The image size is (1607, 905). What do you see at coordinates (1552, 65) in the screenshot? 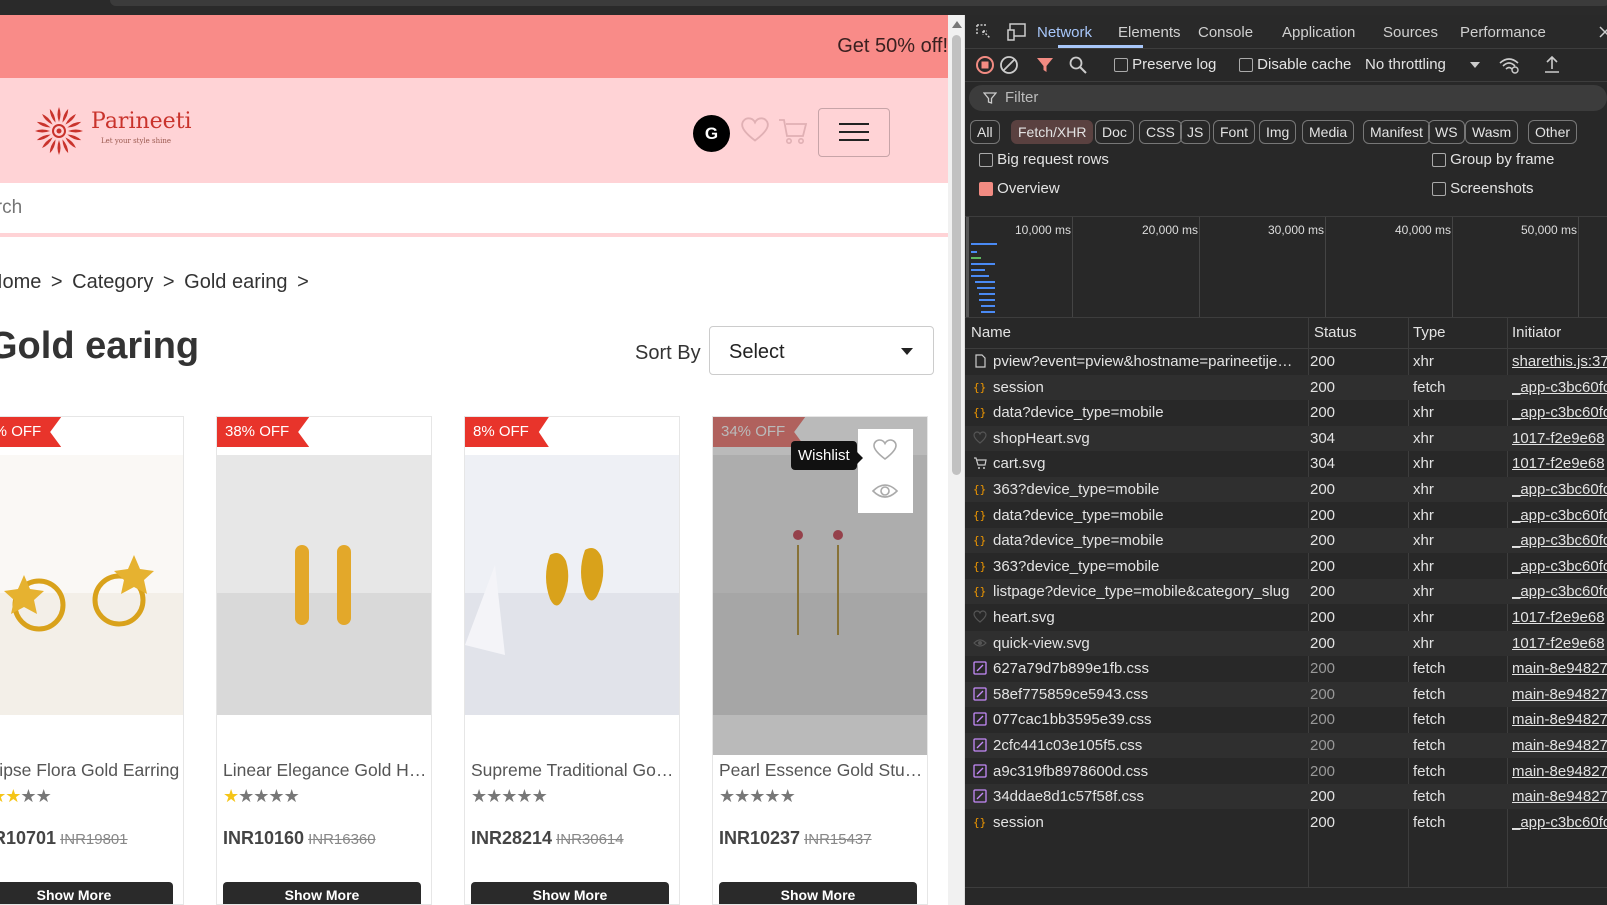
I see `export-har-icon` at bounding box center [1552, 65].